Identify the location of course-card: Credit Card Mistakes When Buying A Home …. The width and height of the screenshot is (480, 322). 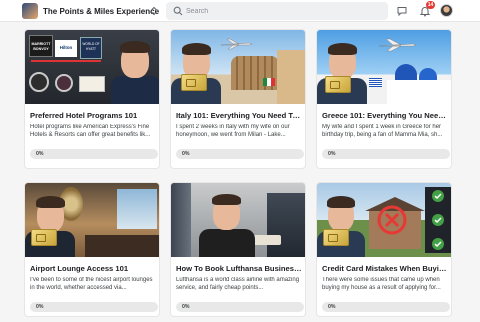
(384, 249).